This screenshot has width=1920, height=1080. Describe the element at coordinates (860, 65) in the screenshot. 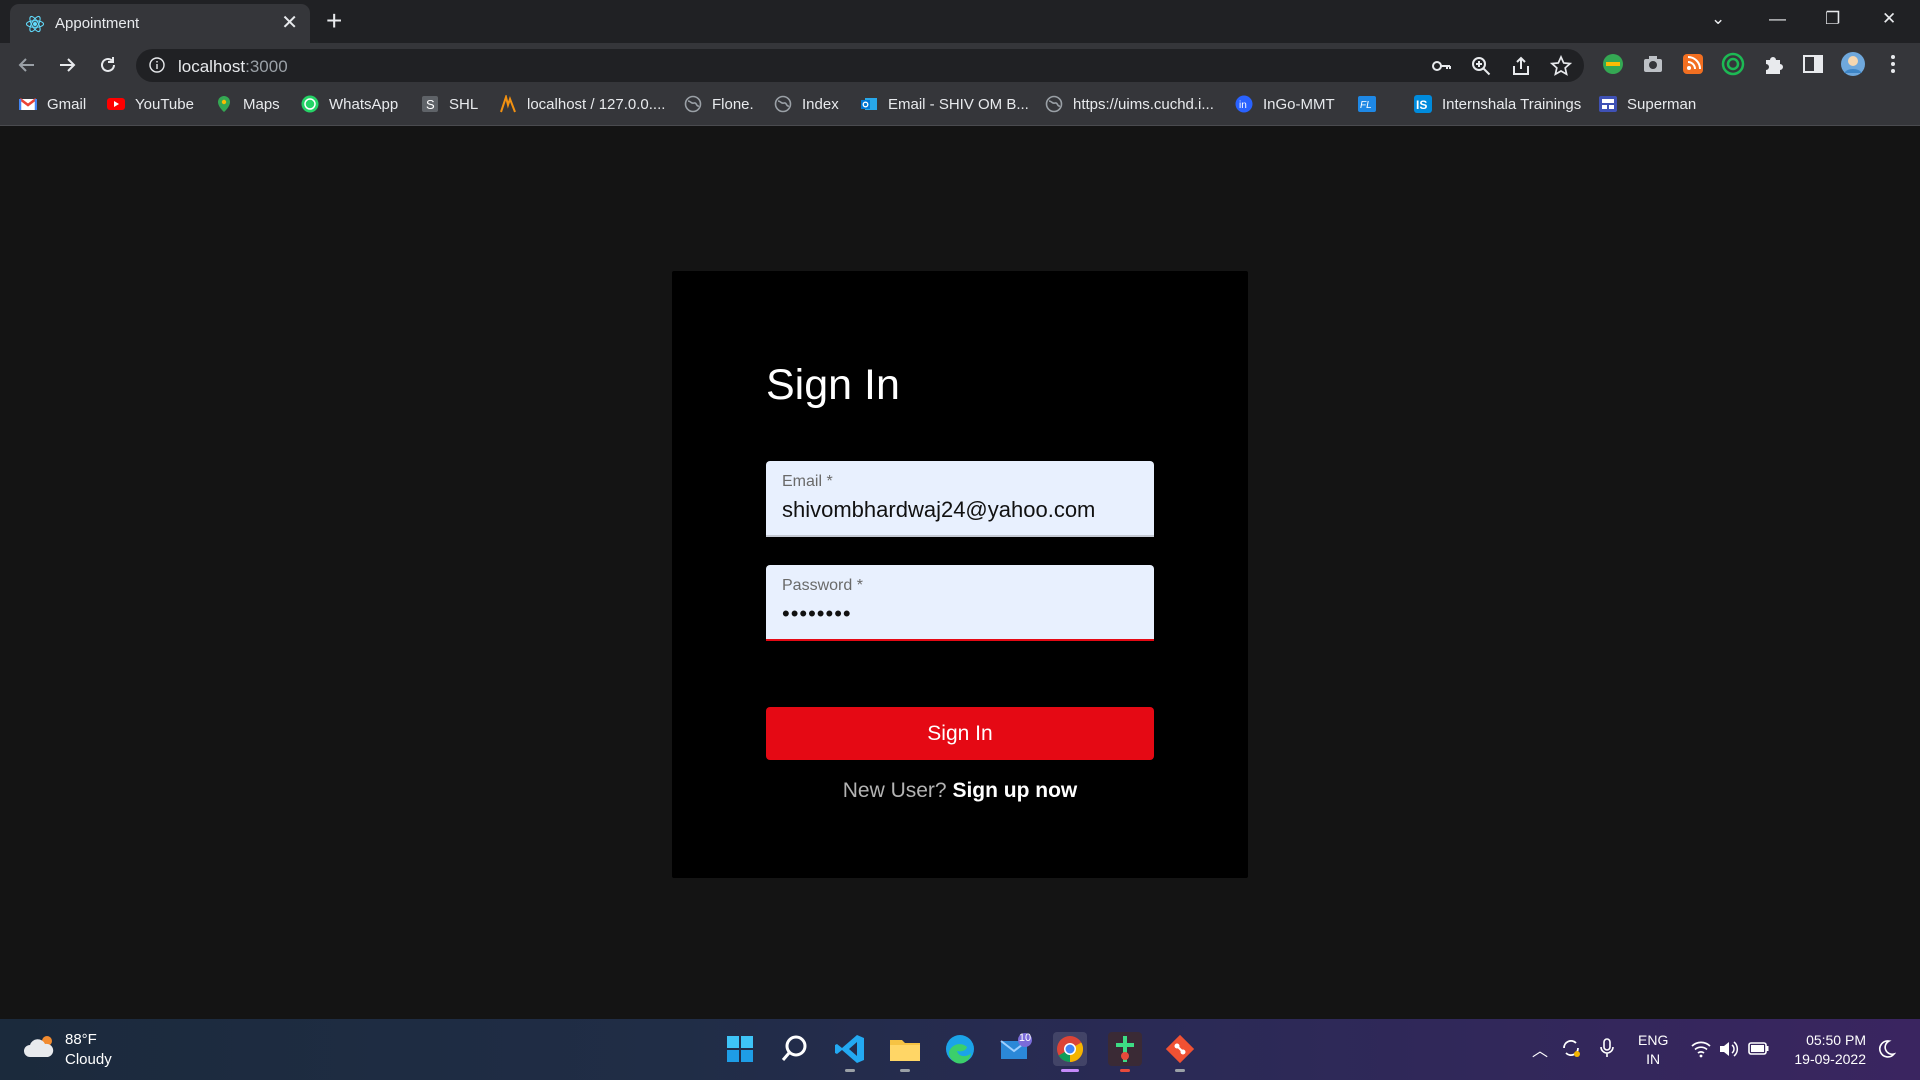

I see `address-bar: localhost:3000` at that location.